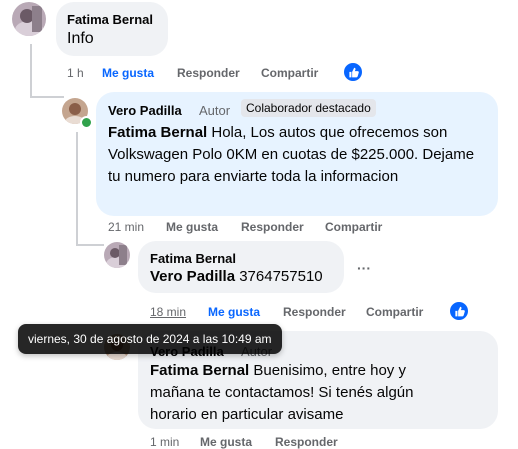 This screenshot has height=449, width=518. I want to click on comment-time: 1 min, so click(164, 442).